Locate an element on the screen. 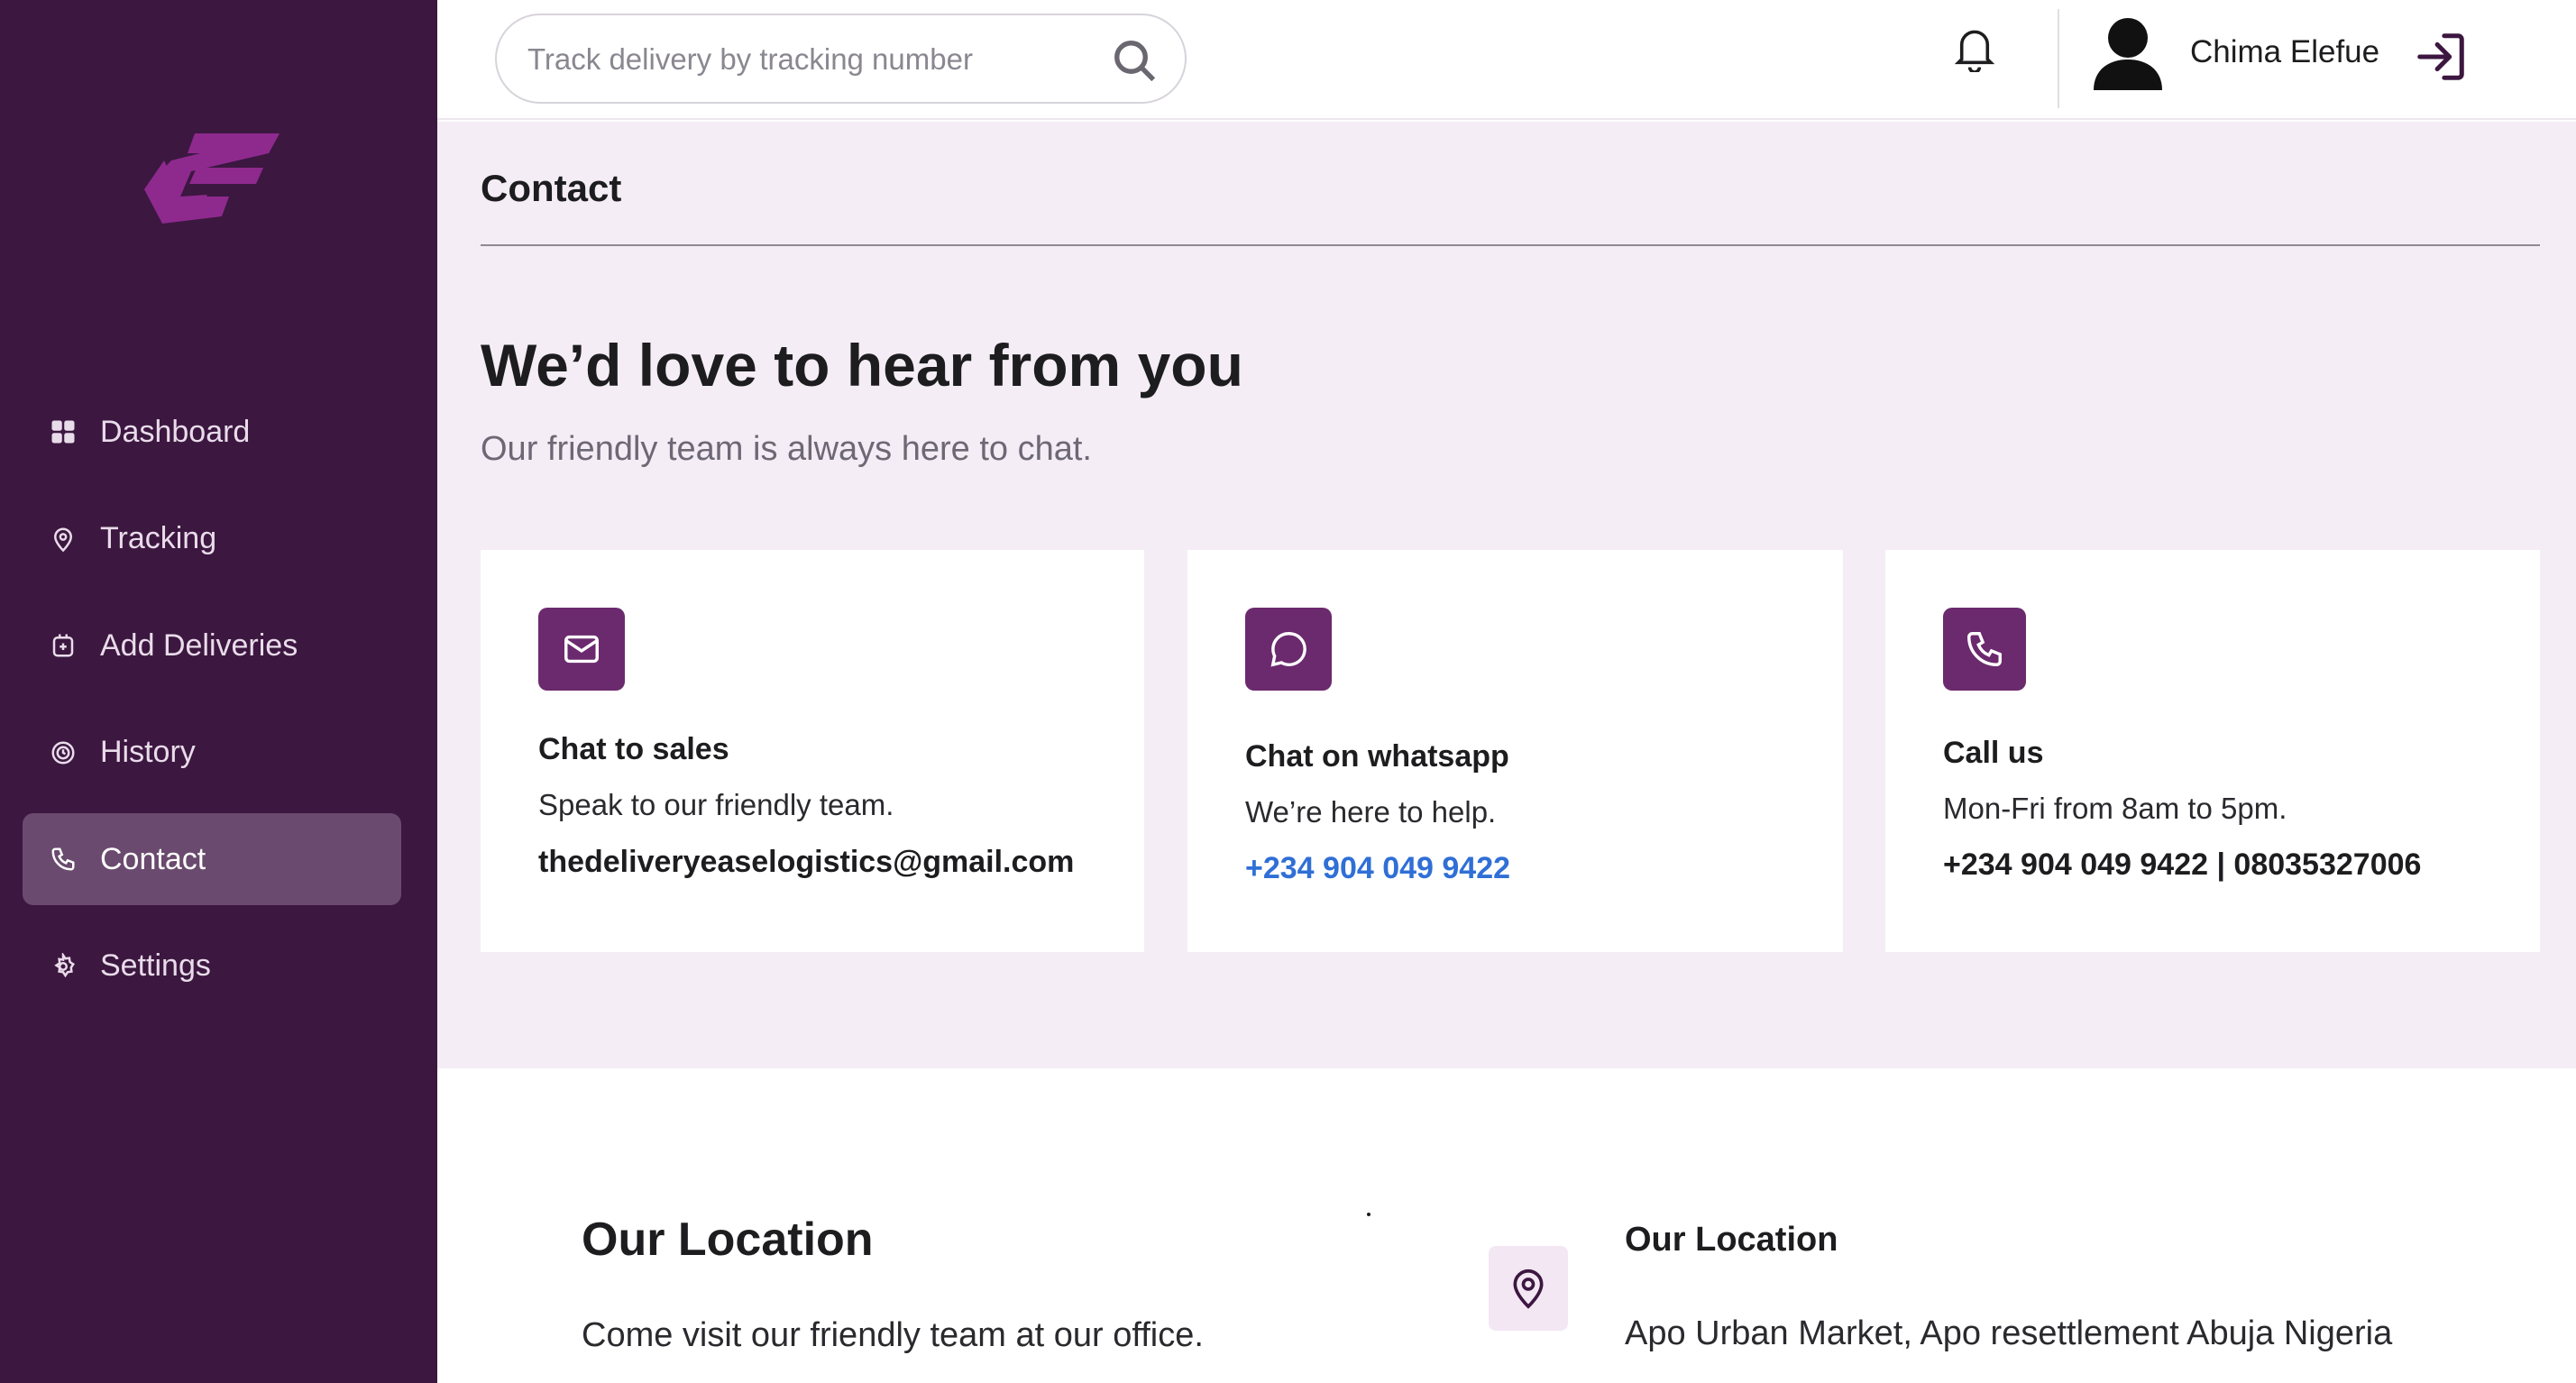  hero-heading: We’d love to hear from you is located at coordinates (862, 365).